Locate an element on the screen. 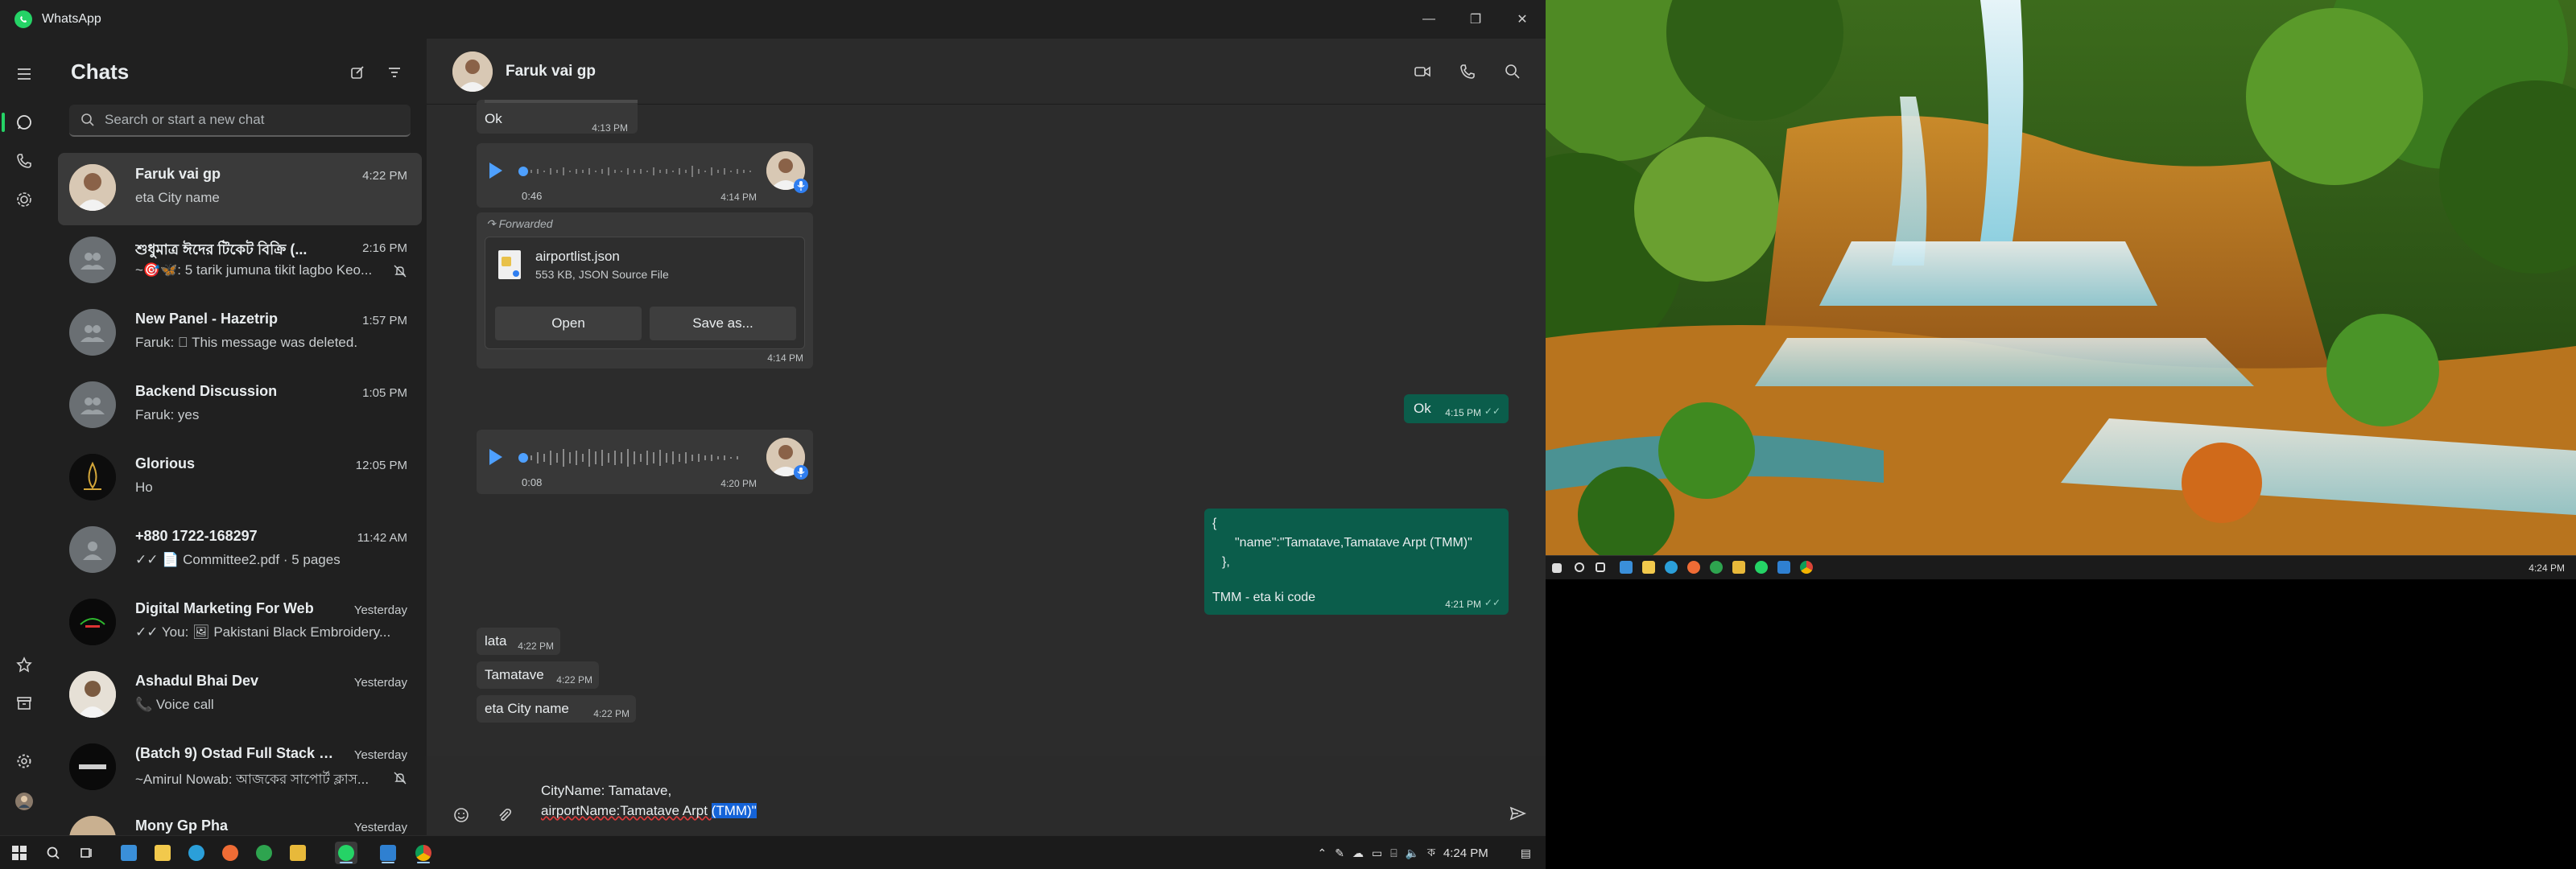 This screenshot has height=869, width=2576. settings-icon is located at coordinates (24, 761).